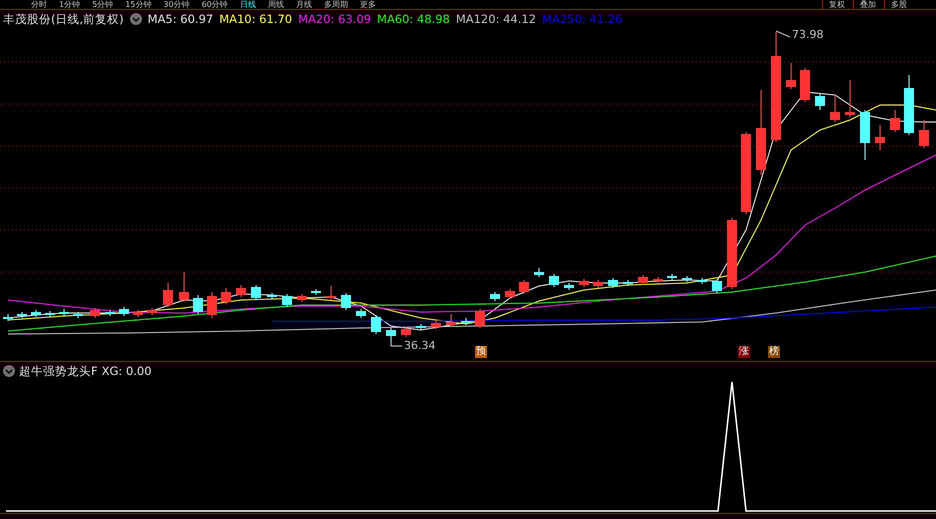  What do you see at coordinates (496, 19) in the screenshot?
I see `moving-average-reading: MA120: 44.12` at bounding box center [496, 19].